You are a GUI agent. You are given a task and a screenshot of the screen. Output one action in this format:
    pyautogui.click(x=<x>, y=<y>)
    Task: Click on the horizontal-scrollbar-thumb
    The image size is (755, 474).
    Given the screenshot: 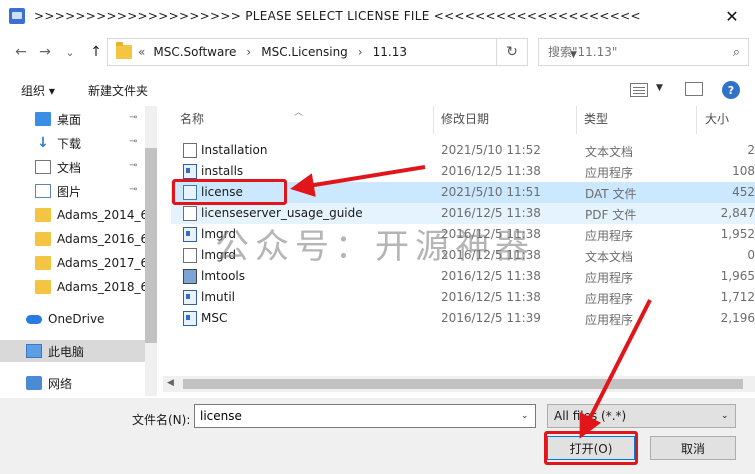 What is the action you would take?
    pyautogui.click(x=463, y=384)
    